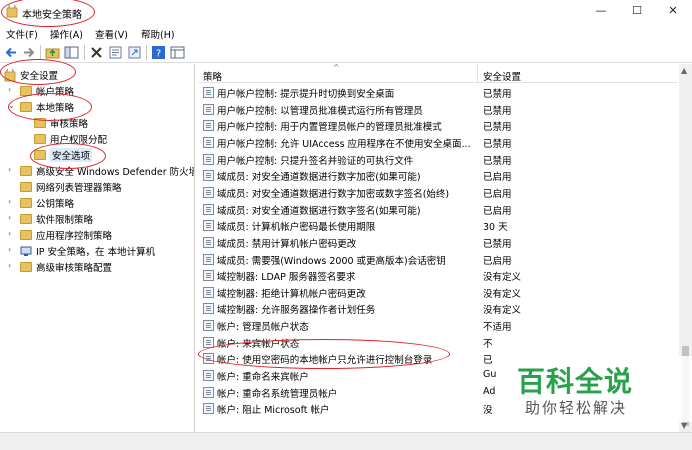 The width and height of the screenshot is (692, 450). I want to click on tree-node-defender-firewall: › 高级安全 Windows Defender 防火墙, so click(101, 171).